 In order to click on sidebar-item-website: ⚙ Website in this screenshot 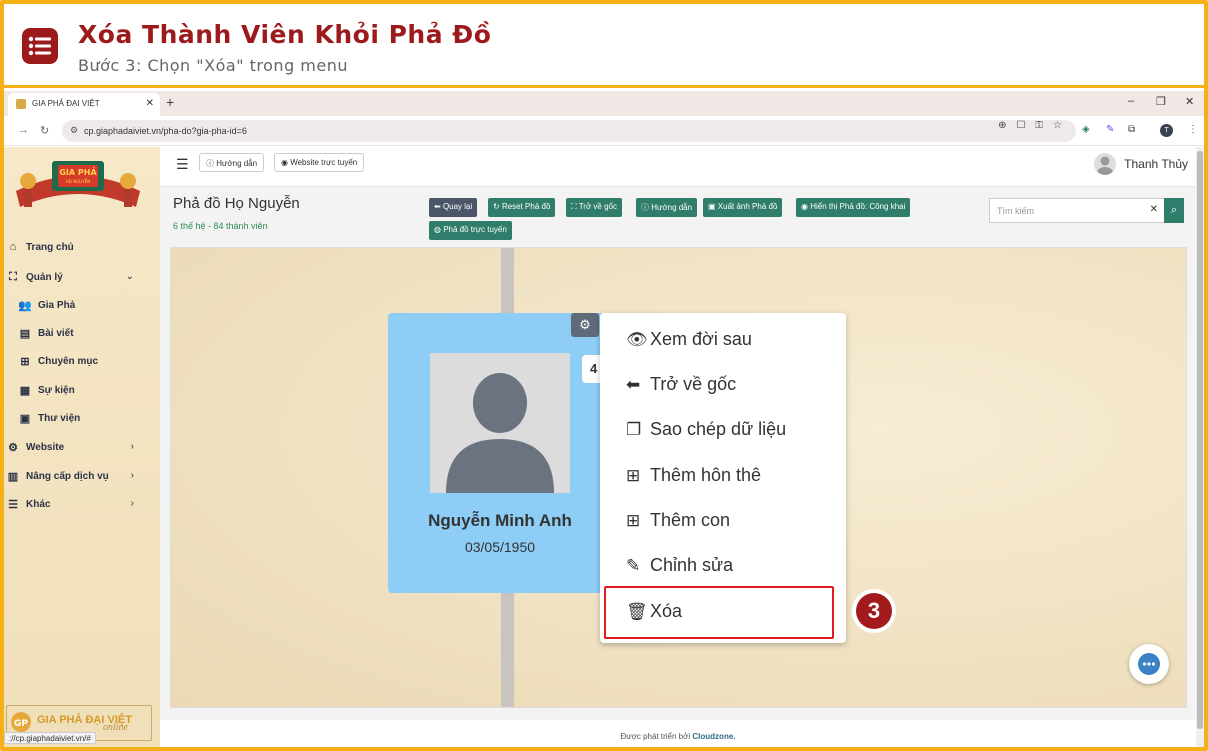, I will do `click(35, 447)`.